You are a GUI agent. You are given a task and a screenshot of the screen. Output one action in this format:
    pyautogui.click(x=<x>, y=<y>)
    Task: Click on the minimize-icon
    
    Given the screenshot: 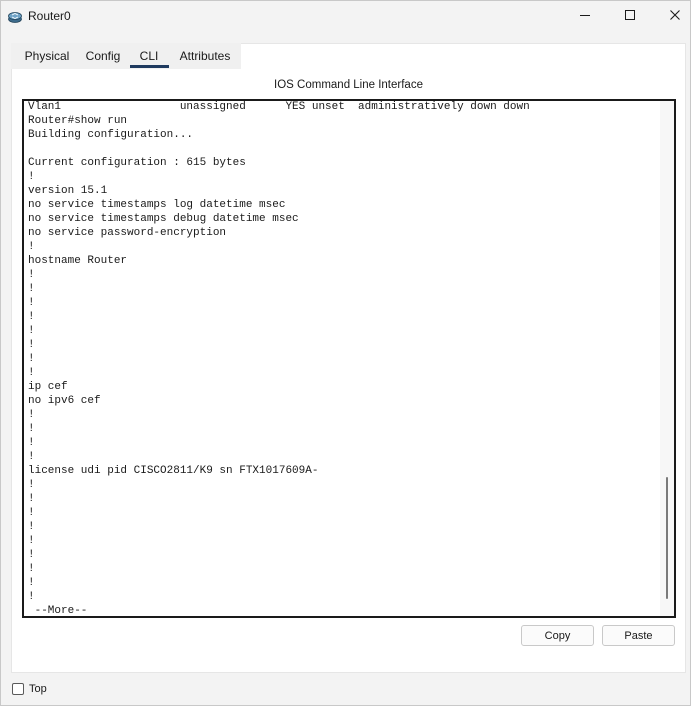 What is the action you would take?
    pyautogui.click(x=585, y=17)
    